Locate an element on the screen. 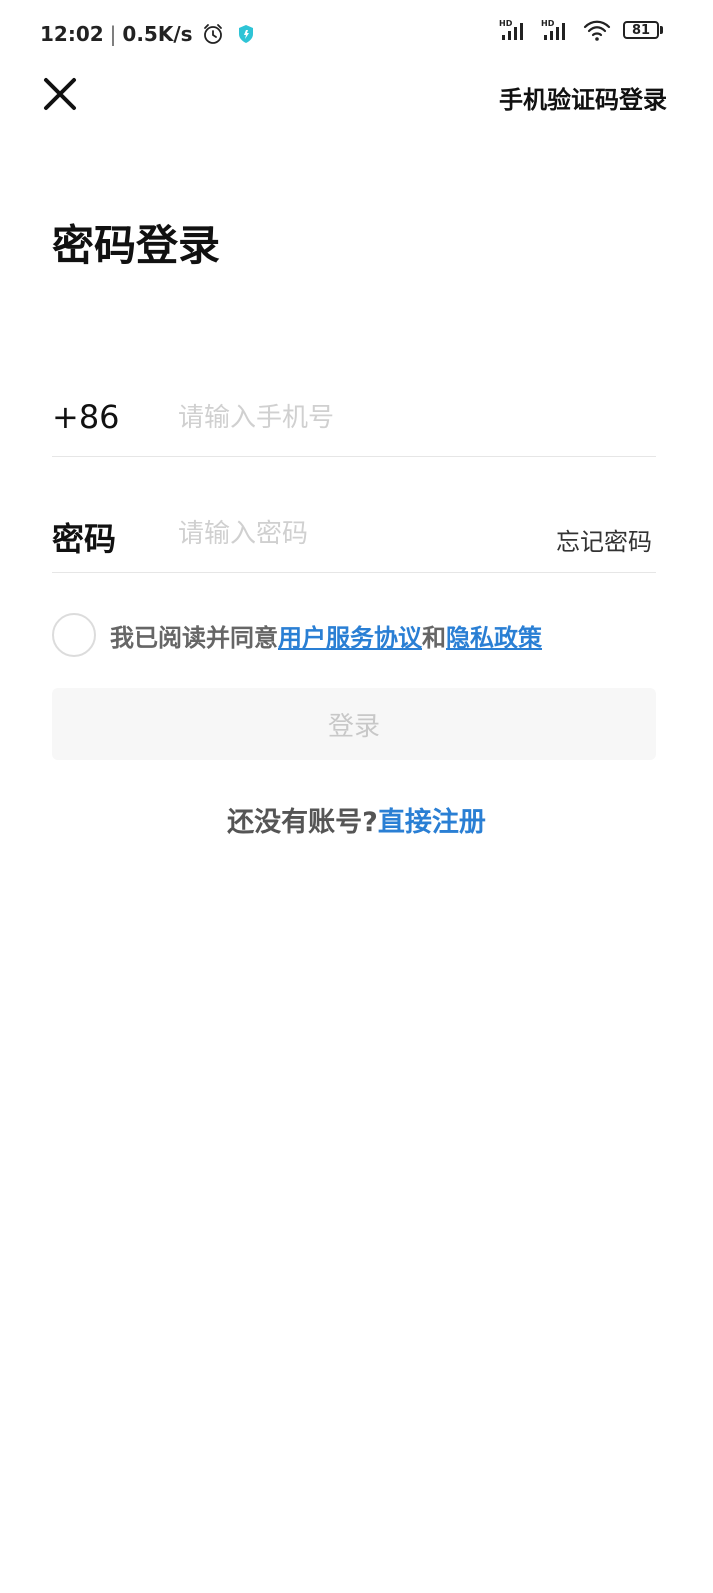  sms-login-link: 手机验证码登录 is located at coordinates (583, 97).